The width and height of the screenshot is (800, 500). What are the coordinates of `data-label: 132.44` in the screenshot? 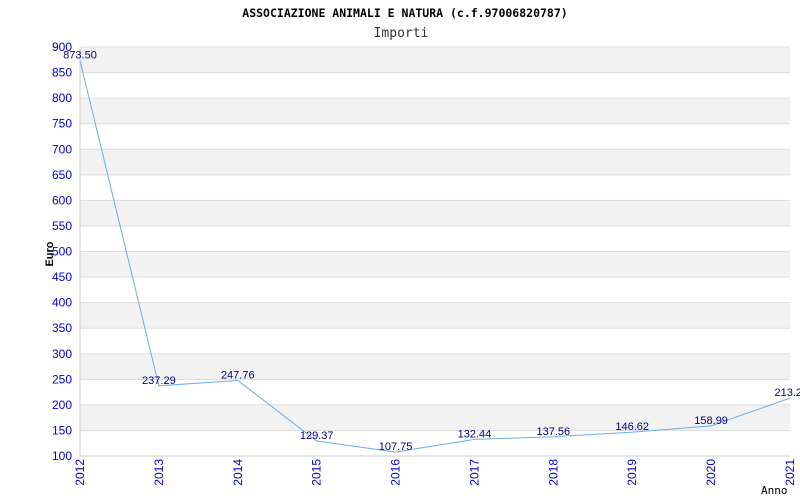 It's located at (475, 434).